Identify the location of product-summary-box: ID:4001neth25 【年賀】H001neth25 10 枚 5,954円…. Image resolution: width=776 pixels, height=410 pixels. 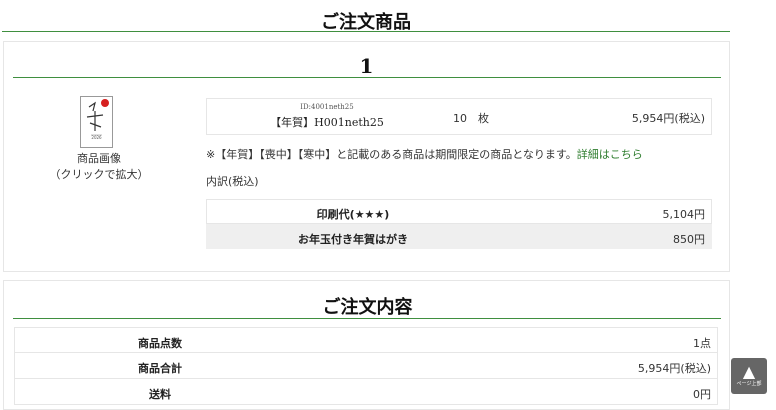
(459, 116).